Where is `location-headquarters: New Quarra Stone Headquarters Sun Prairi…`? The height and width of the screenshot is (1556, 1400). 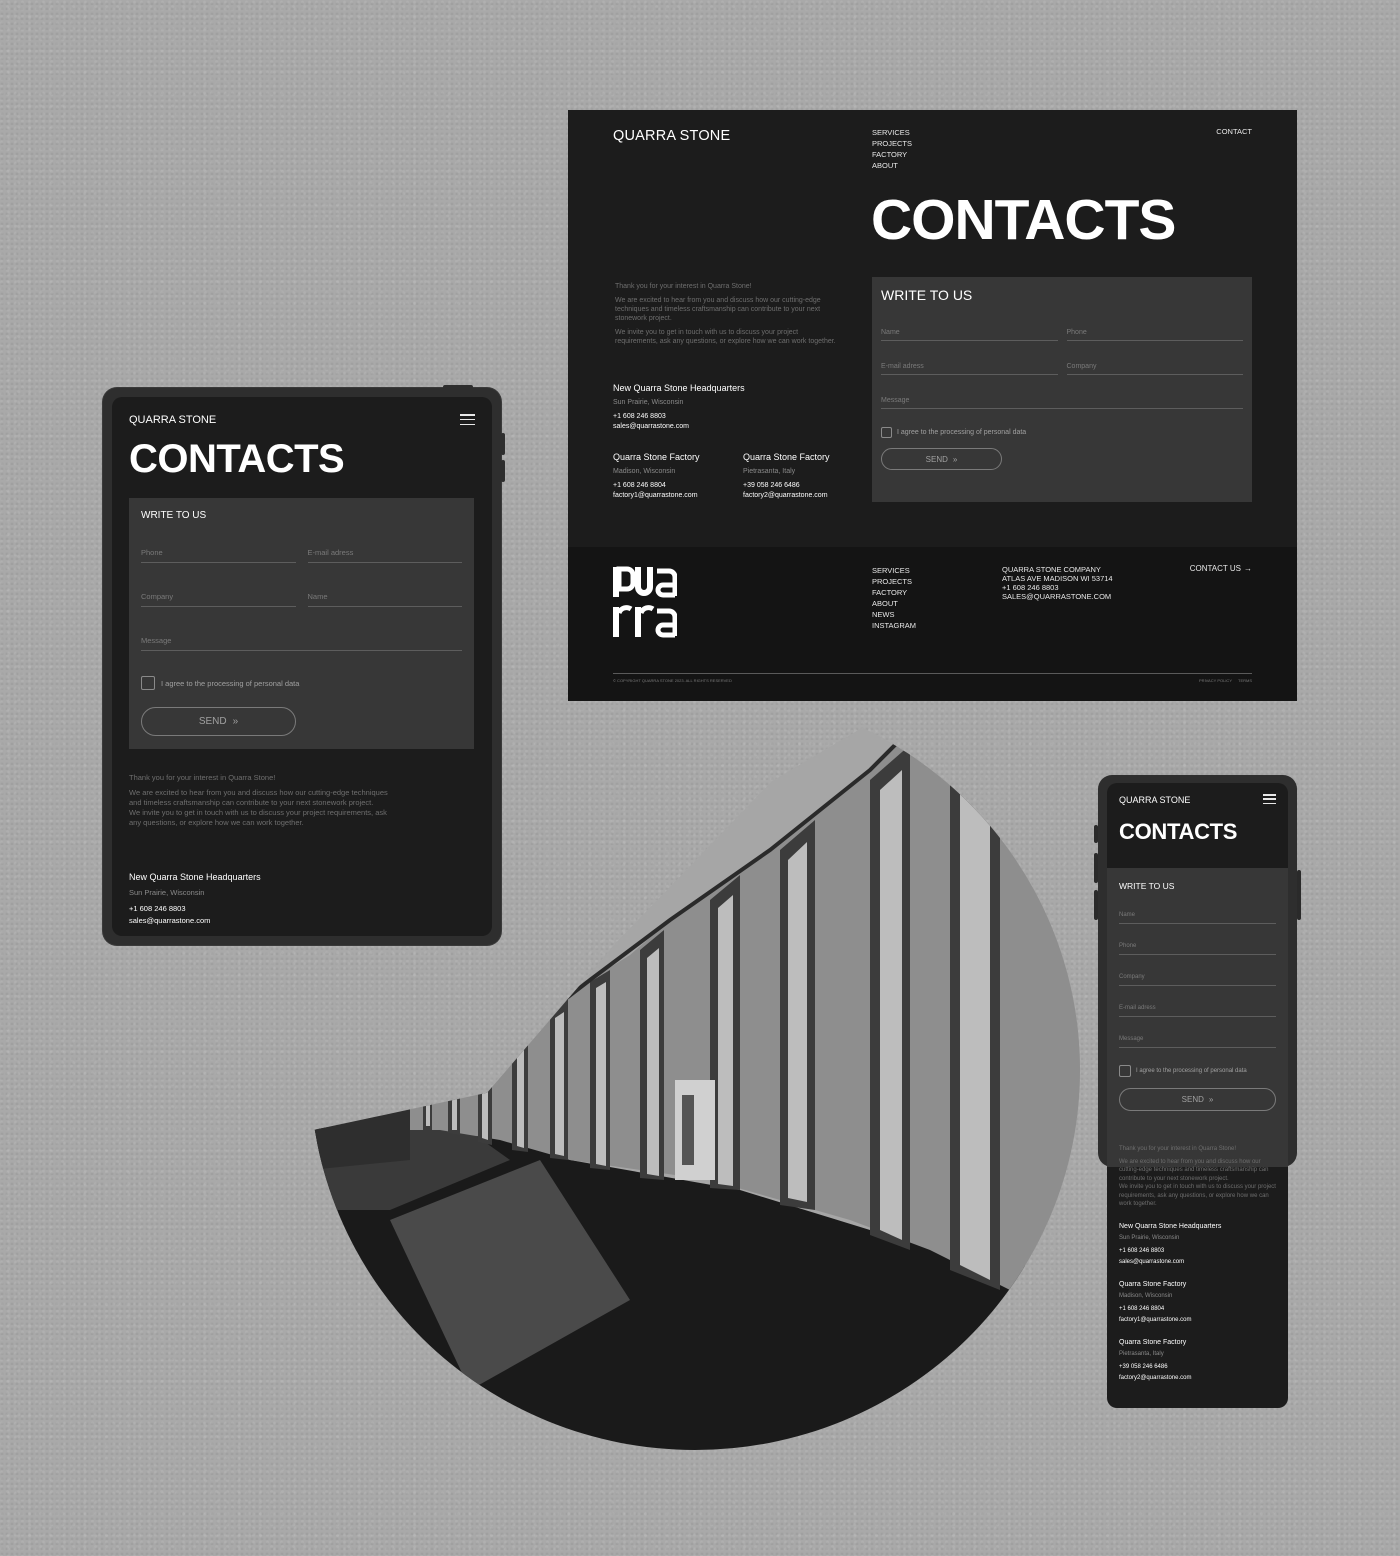 location-headquarters: New Quarra Stone Headquarters Sun Prairi… is located at coordinates (1199, 1245).